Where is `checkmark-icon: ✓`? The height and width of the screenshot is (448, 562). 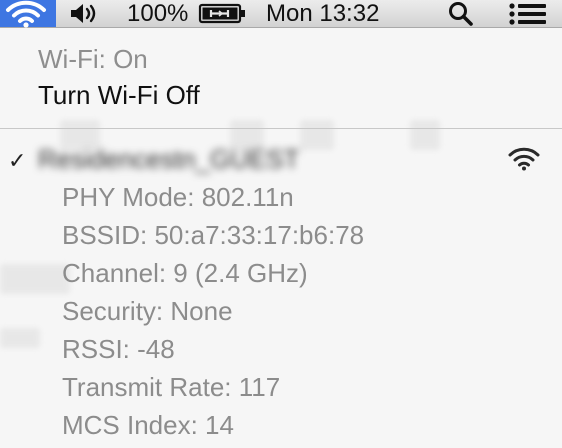 checkmark-icon: ✓ is located at coordinates (17, 160).